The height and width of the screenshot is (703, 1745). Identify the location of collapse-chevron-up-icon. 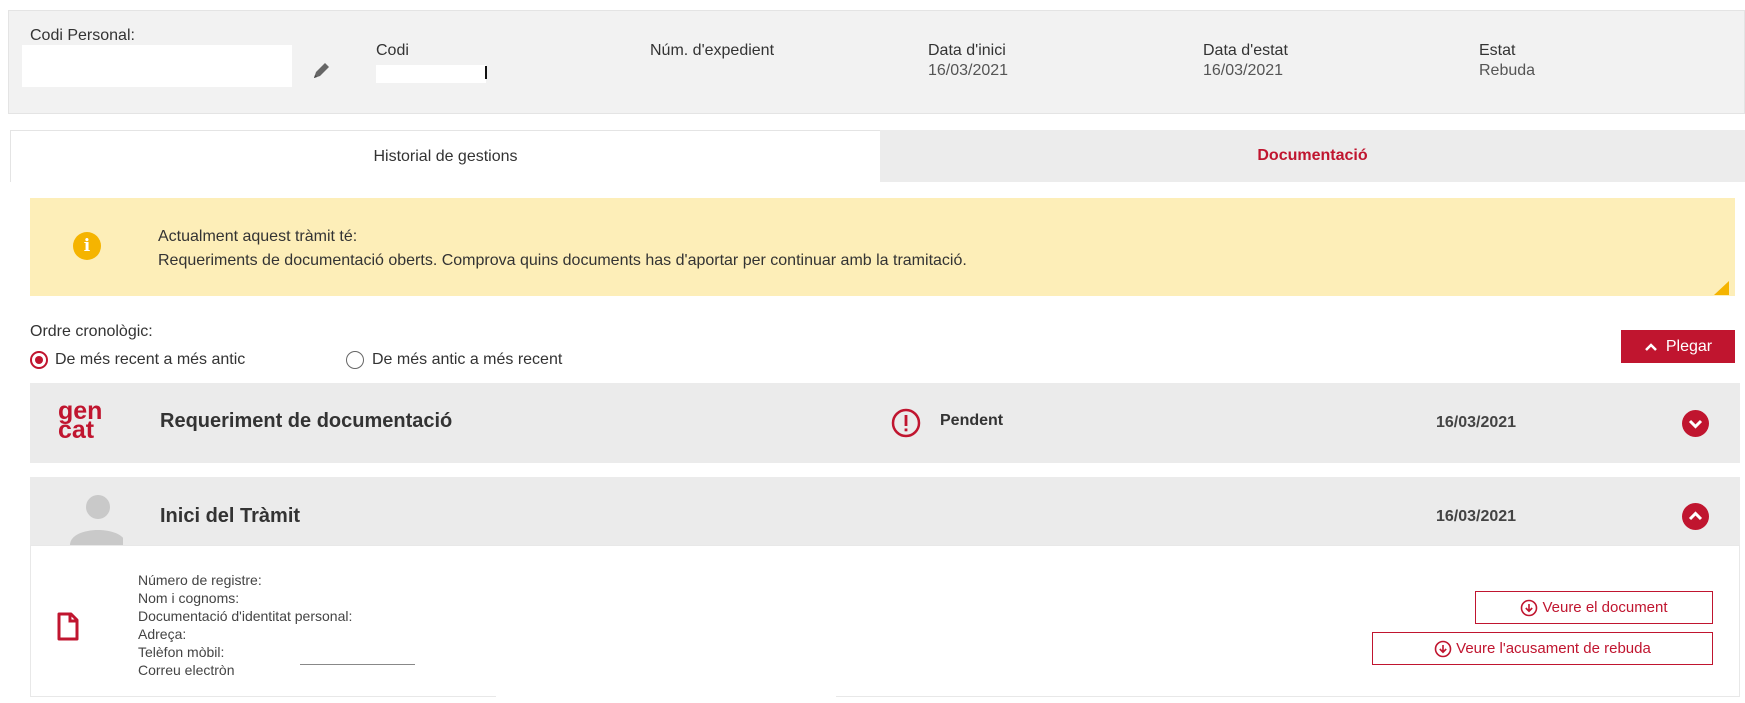
(1695, 516).